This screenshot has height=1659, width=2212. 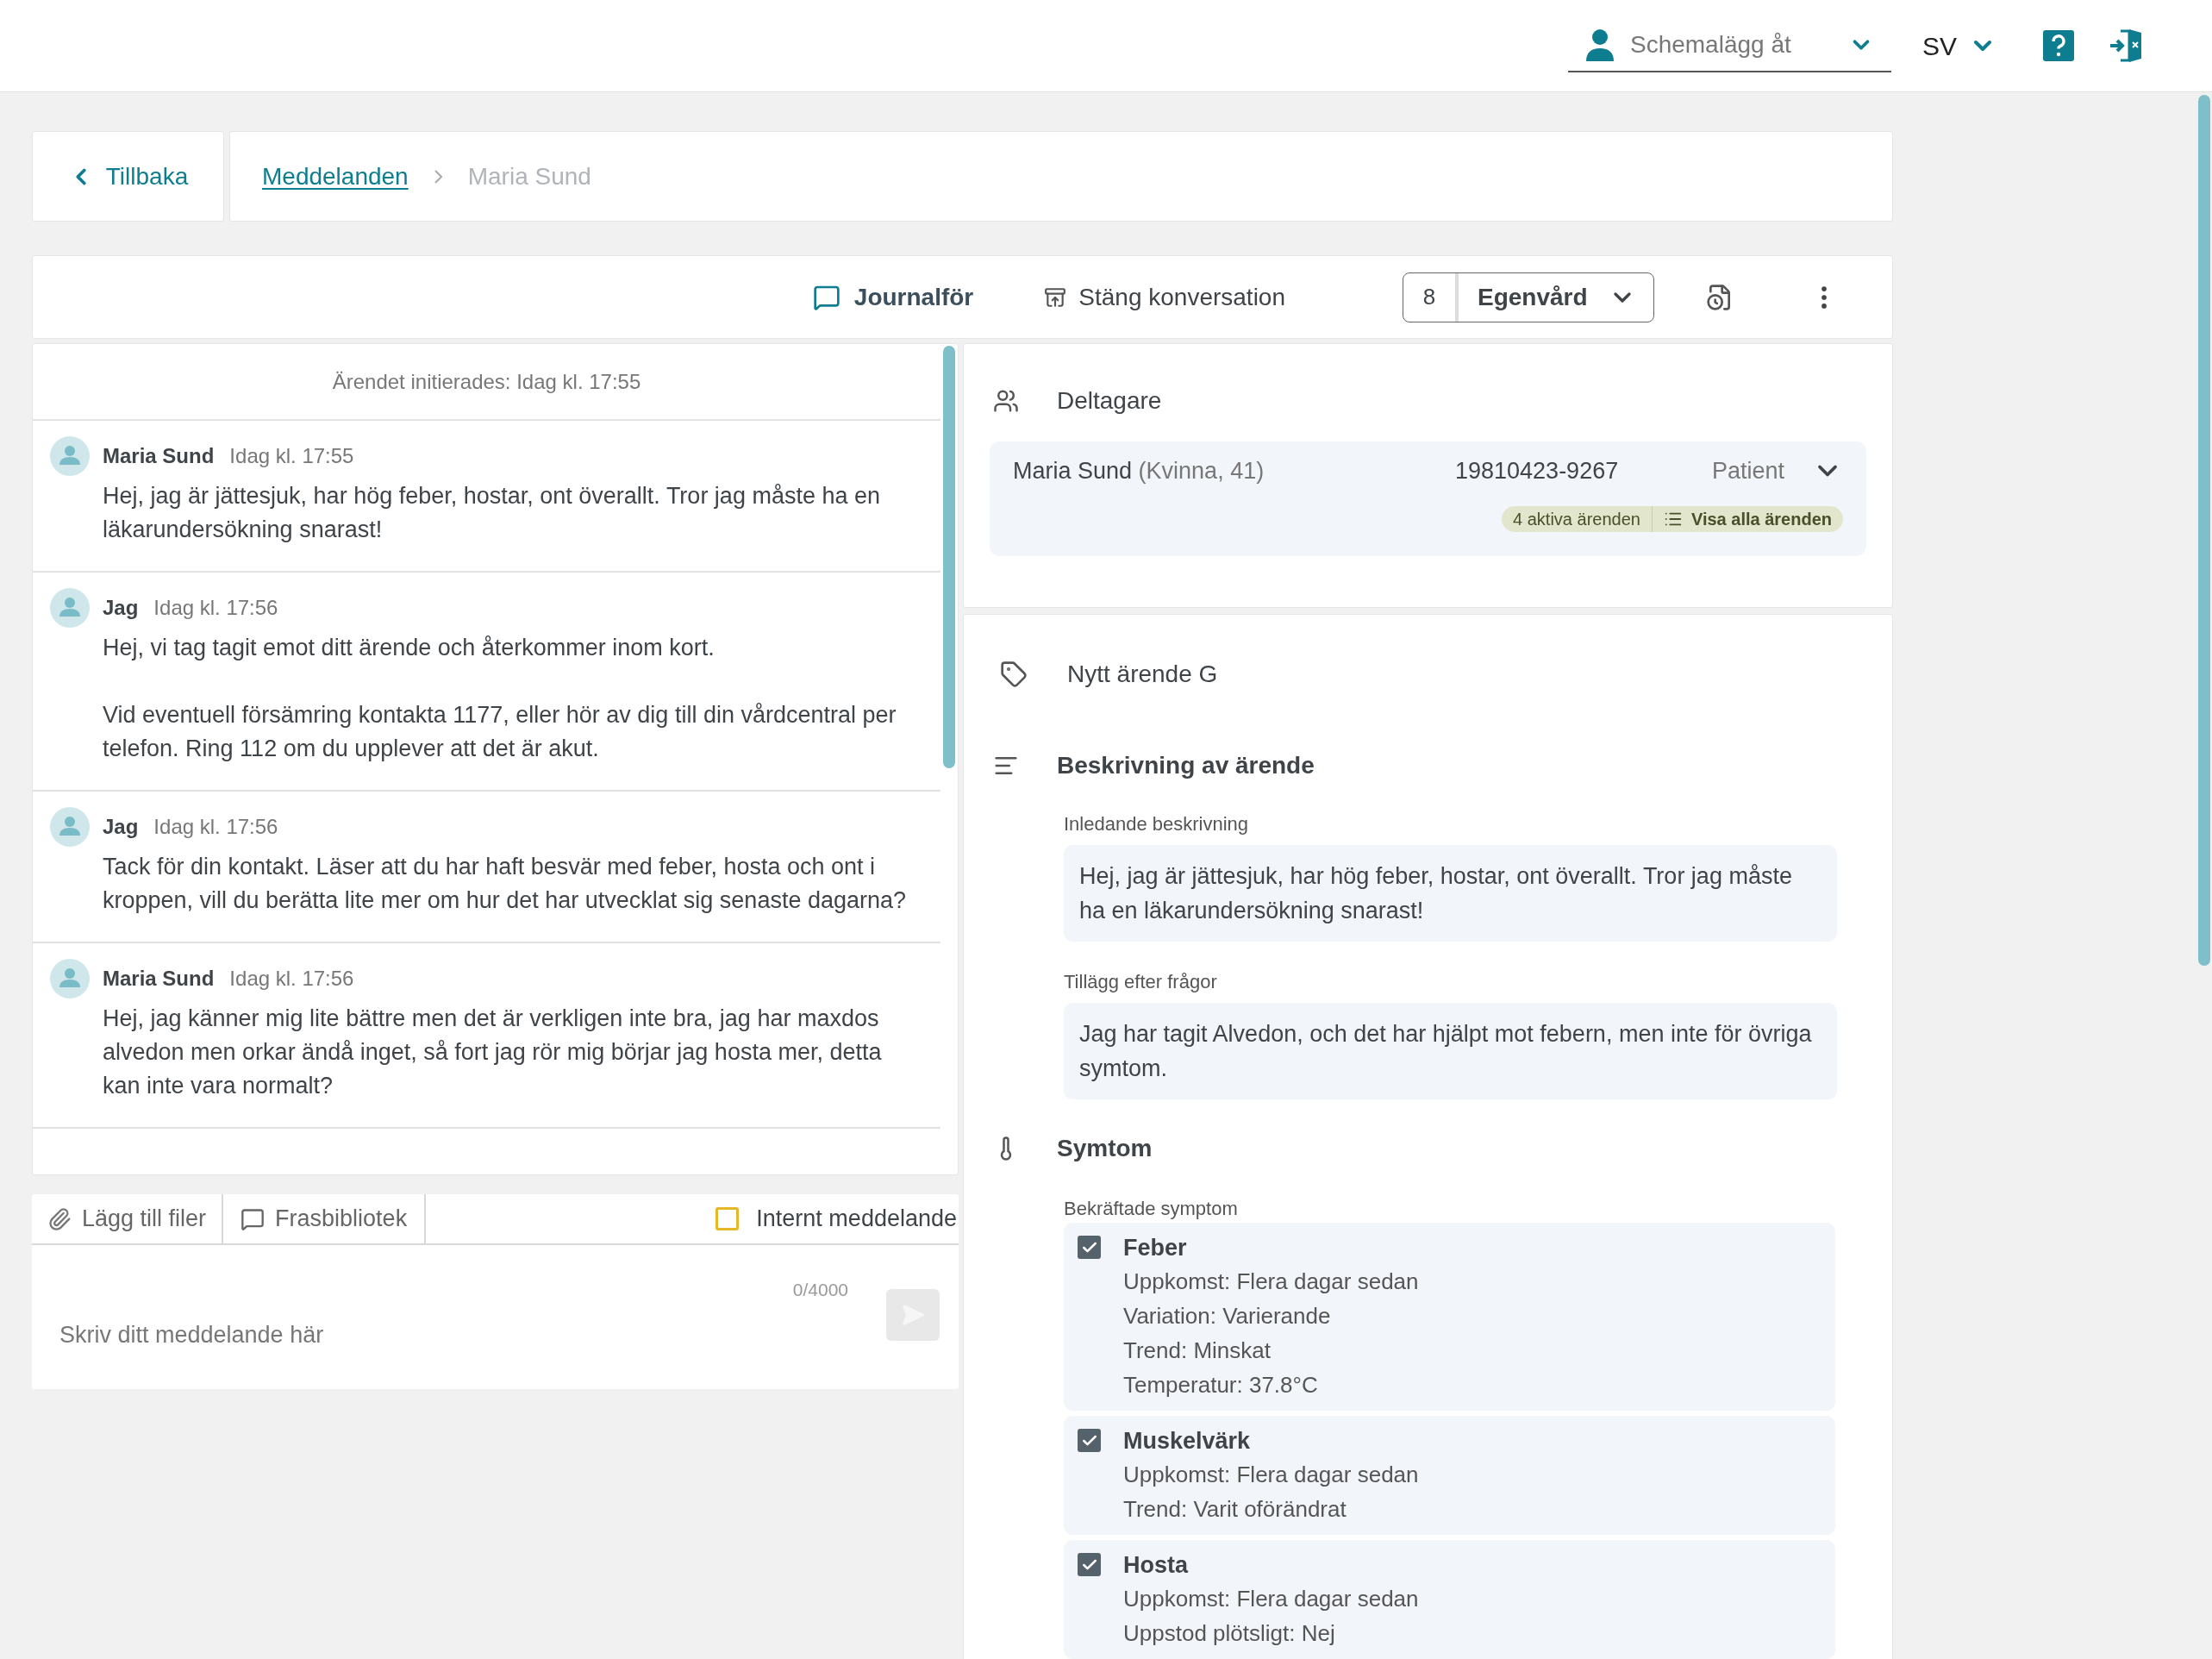 I want to click on symptom-name: Muskelvärk, so click(x=1187, y=1441).